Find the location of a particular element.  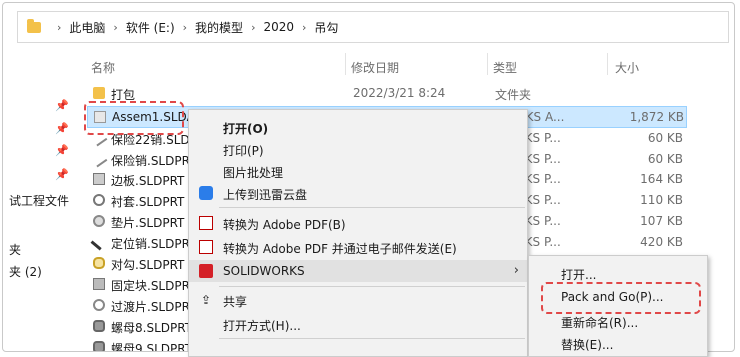

menu-item-upload-cloud: 上传到迅雷云盘 is located at coordinates (358, 193).